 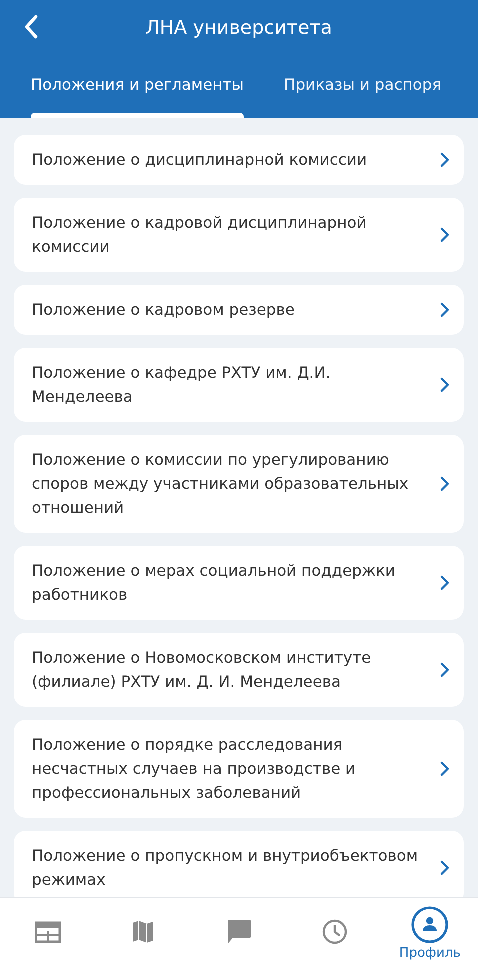 I want to click on profile-icon, so click(x=430, y=925).